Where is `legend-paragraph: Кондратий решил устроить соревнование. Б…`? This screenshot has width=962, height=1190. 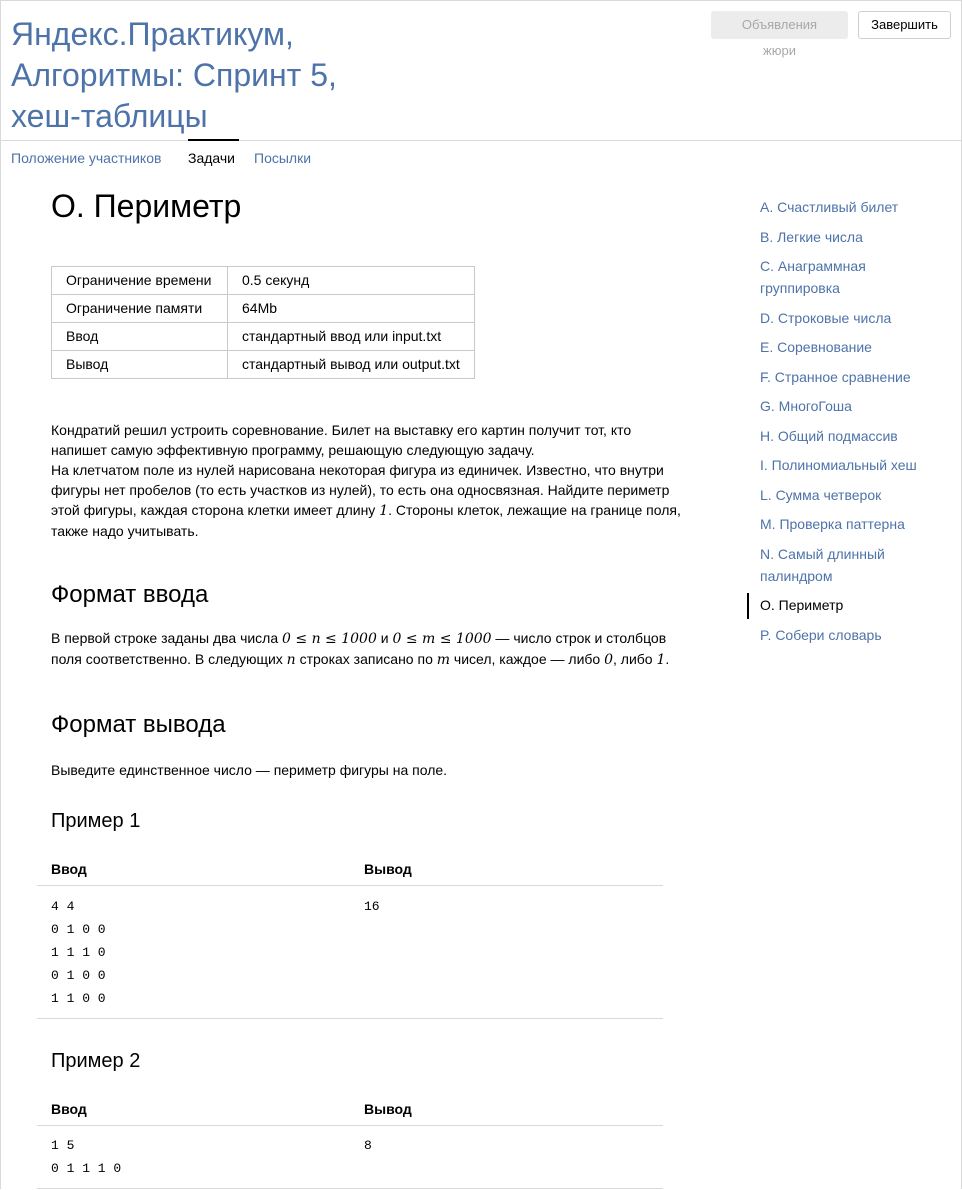 legend-paragraph: Кондратий решил устроить соревнование. Б… is located at coordinates (341, 440).